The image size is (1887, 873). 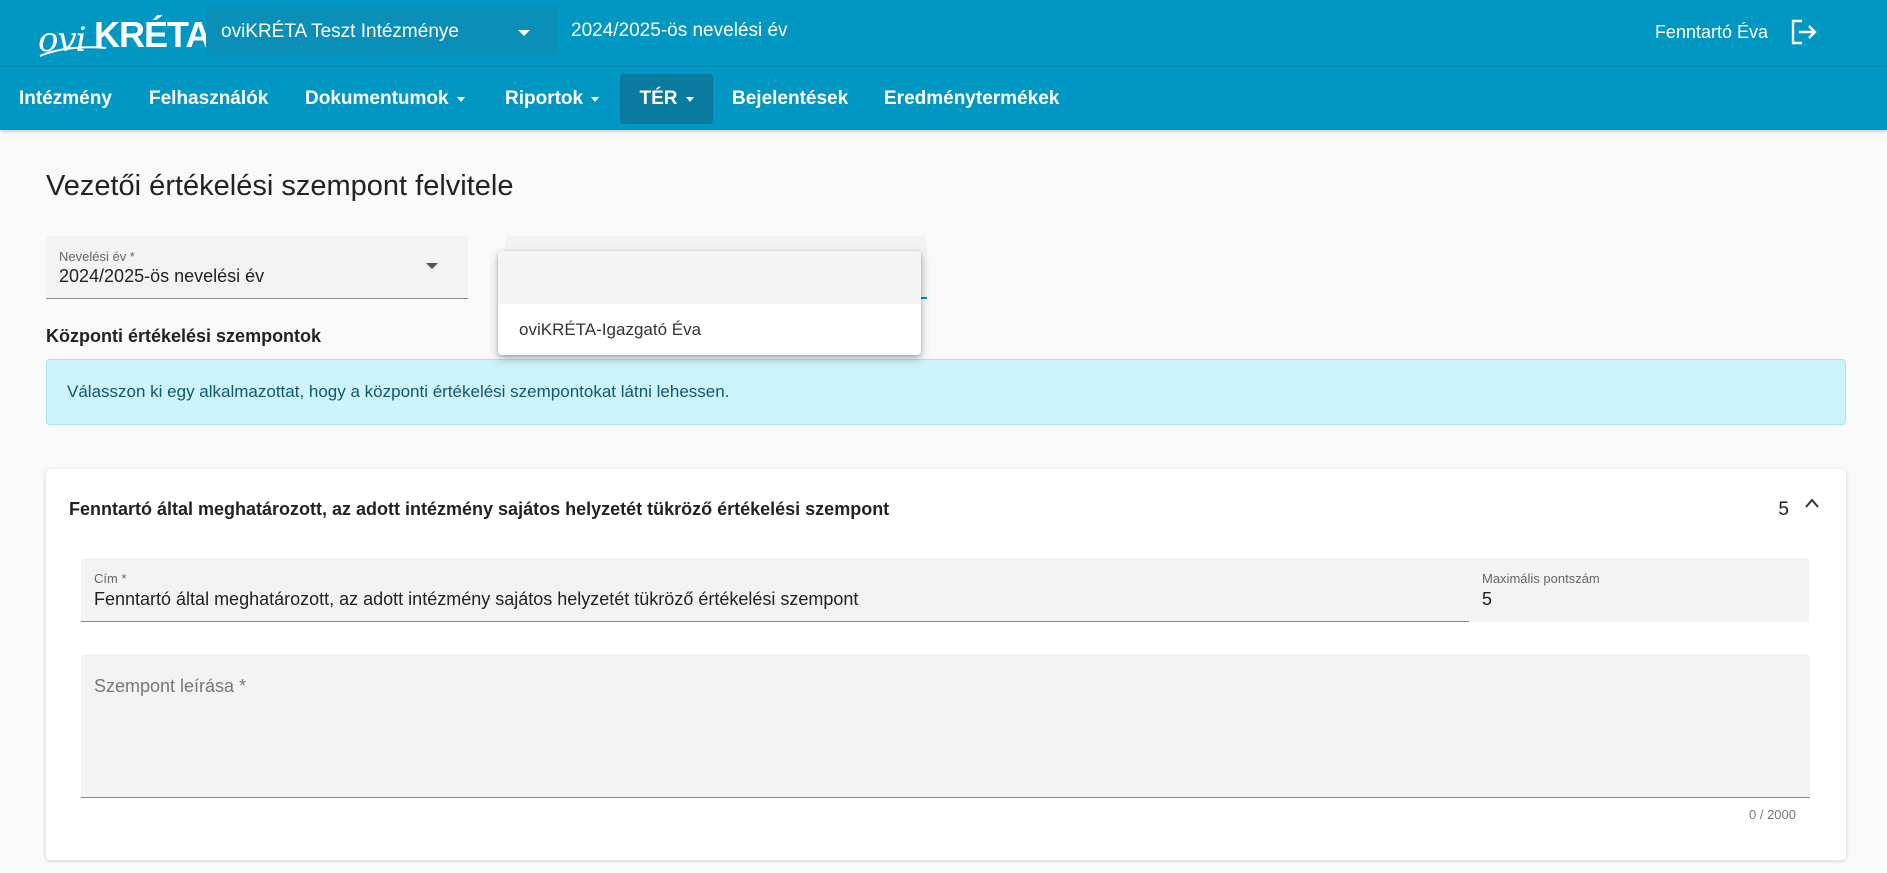 I want to click on nav-dokumentumok: Dokumentumok, so click(x=385, y=99).